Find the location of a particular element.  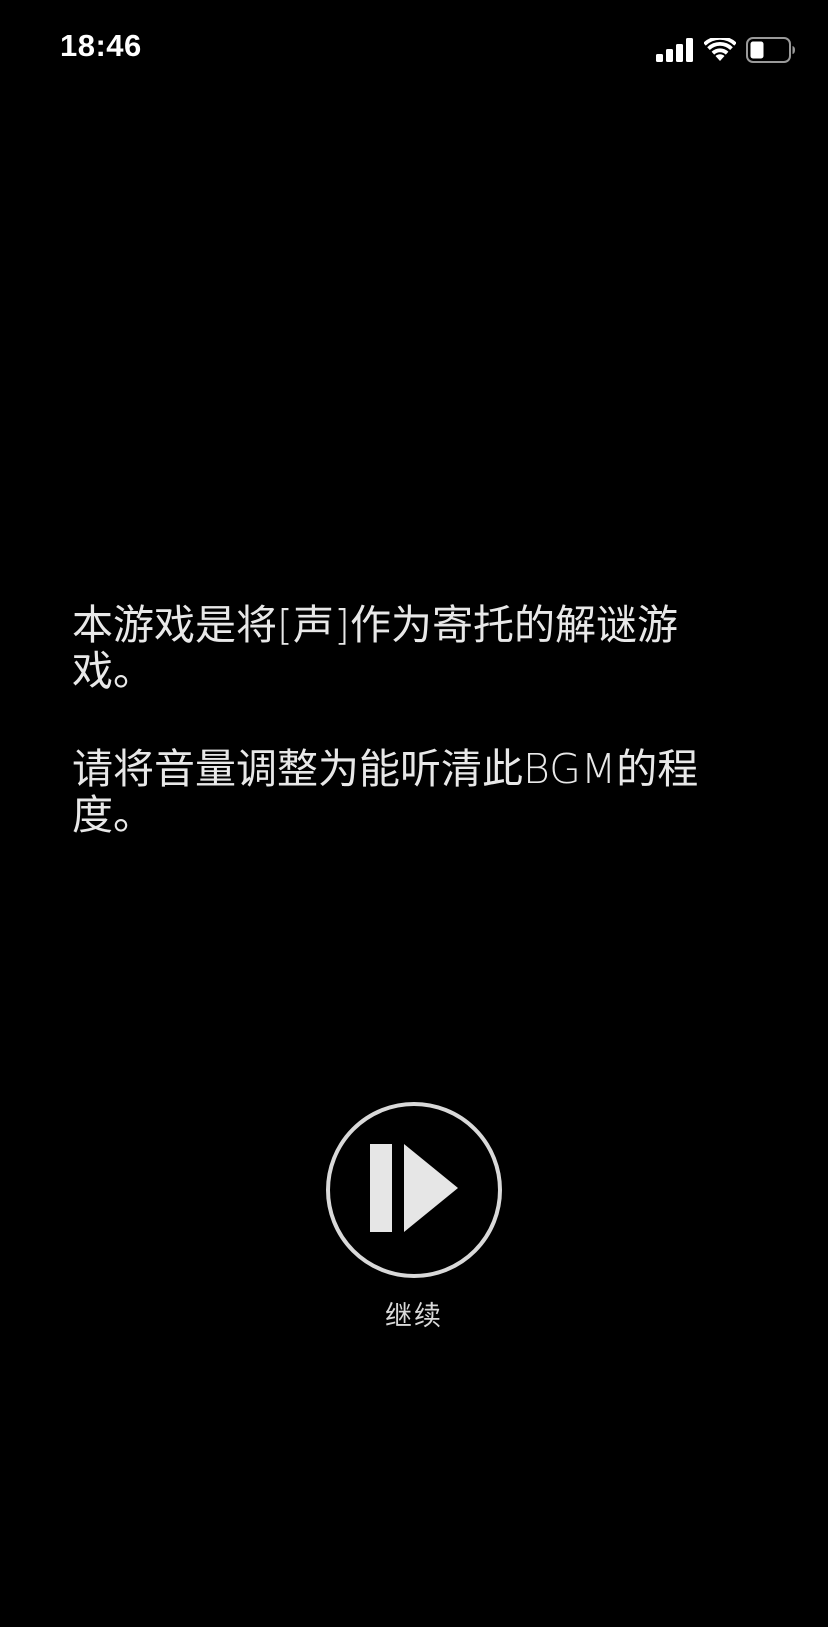

status-icons is located at coordinates (726, 50).